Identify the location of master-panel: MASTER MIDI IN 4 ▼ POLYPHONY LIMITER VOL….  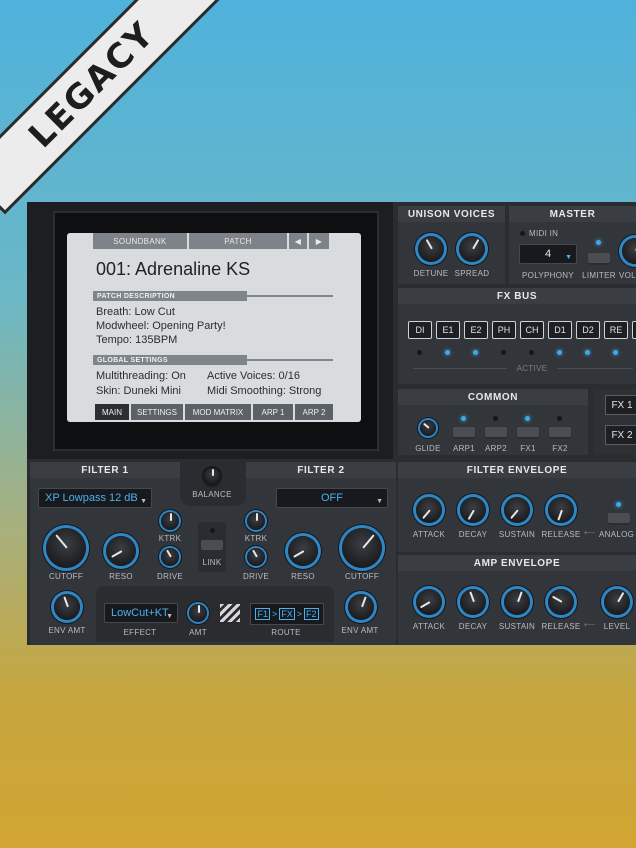
(572, 245).